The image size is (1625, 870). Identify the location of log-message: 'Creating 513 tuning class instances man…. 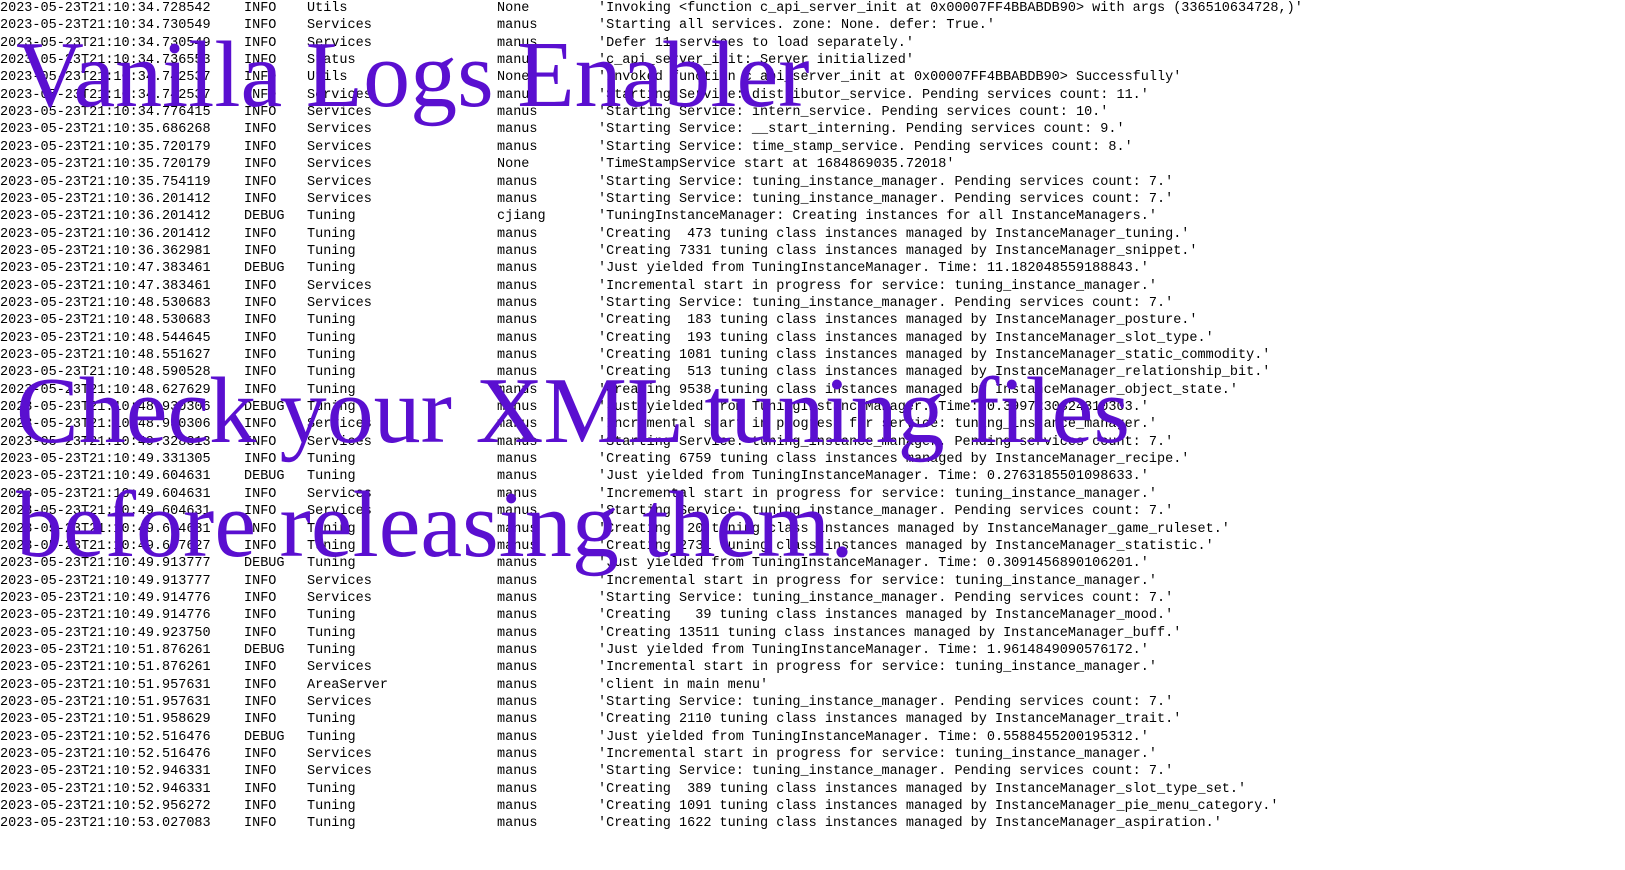
(934, 373).